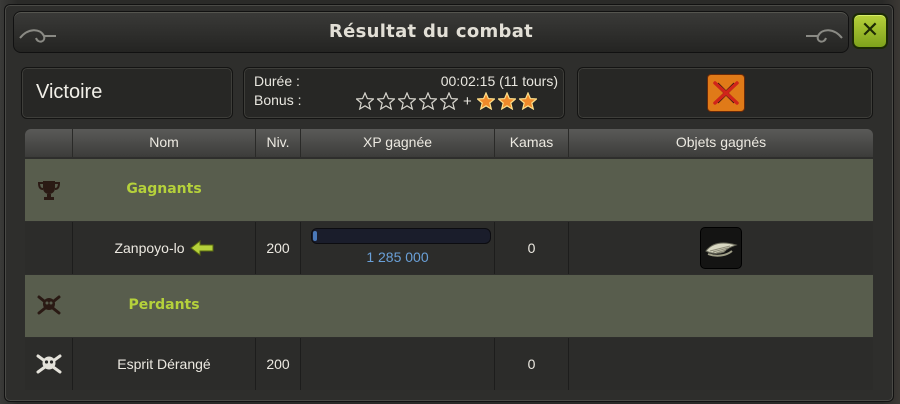 The image size is (900, 404). What do you see at coordinates (397, 257) in the screenshot?
I see `xp-value: 1 285 000` at bounding box center [397, 257].